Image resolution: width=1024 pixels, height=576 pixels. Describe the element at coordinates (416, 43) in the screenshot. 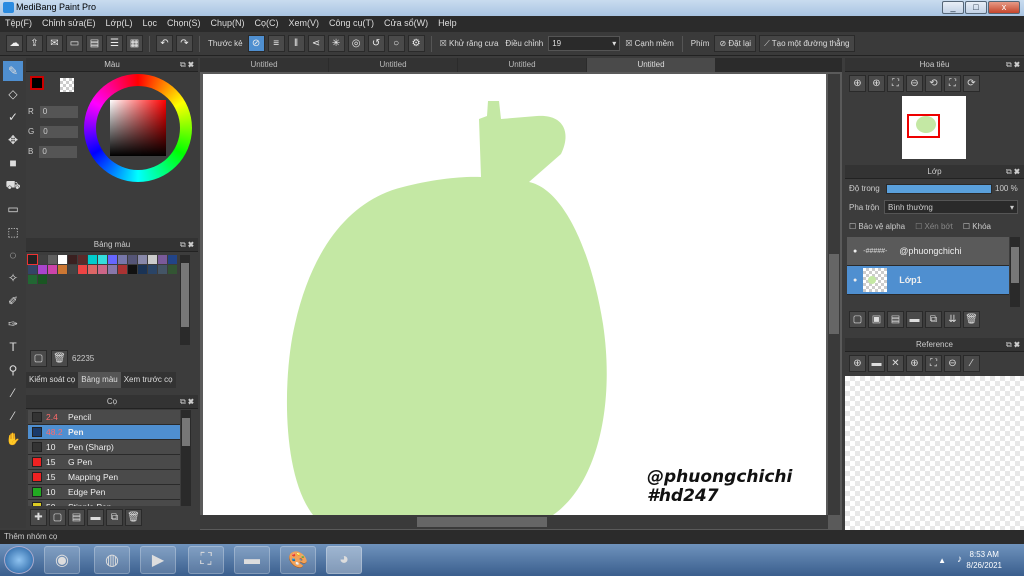

I see `settings-ruler-icon: ⚙` at that location.